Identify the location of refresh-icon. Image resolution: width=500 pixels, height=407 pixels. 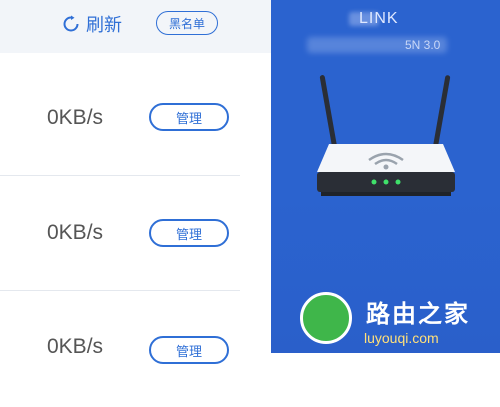
(71, 24).